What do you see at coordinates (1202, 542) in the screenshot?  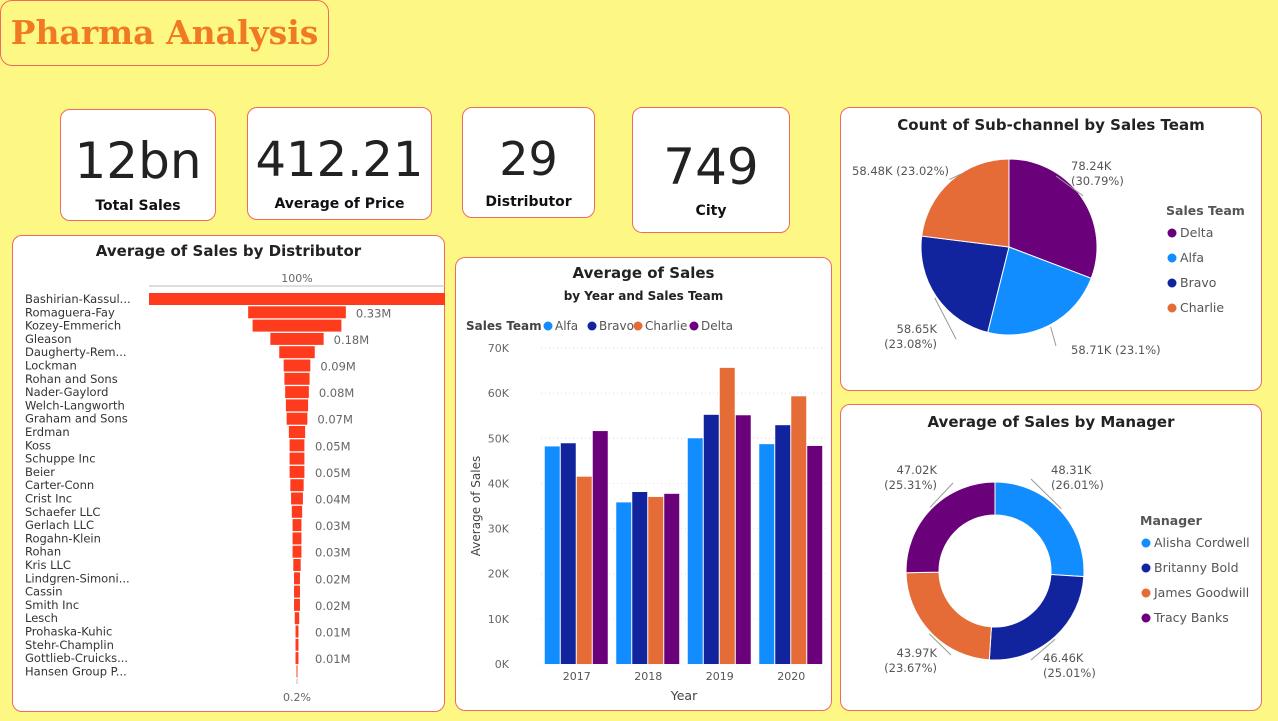 I see `legend-label: Alisha Cordwell` at bounding box center [1202, 542].